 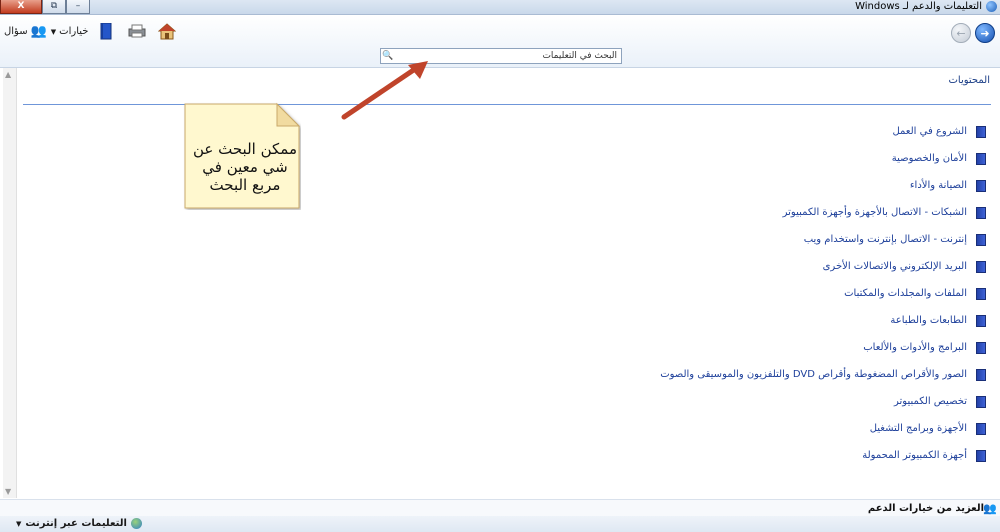 I want to click on topic-item: الشروع في العمل, so click(x=823, y=131).